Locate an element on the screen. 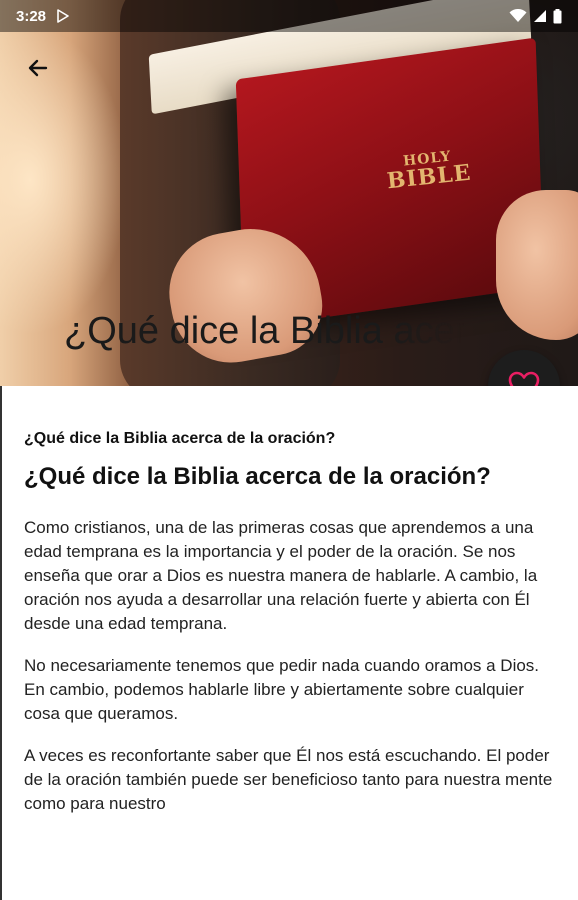  back-button is located at coordinates (38, 68).